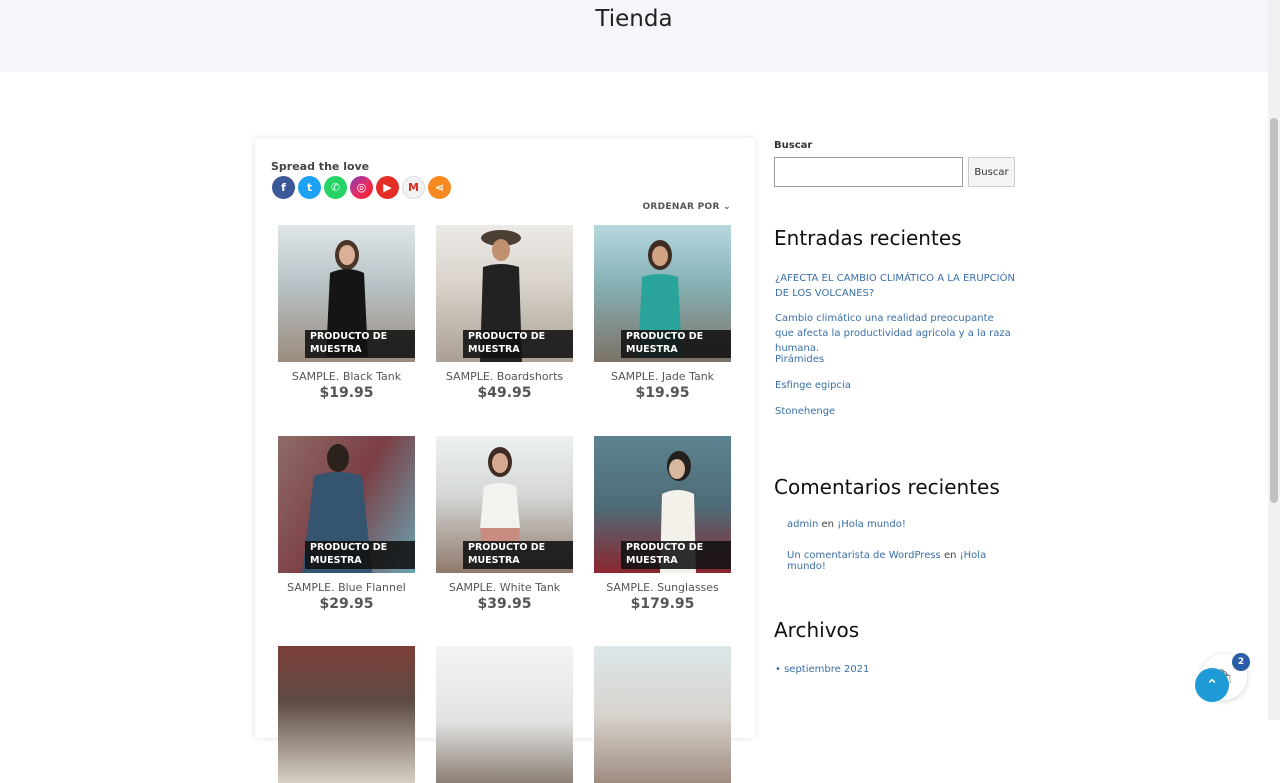 This screenshot has width=1280, height=783. I want to click on back-to-top-button: ⌃, so click(1212, 685).